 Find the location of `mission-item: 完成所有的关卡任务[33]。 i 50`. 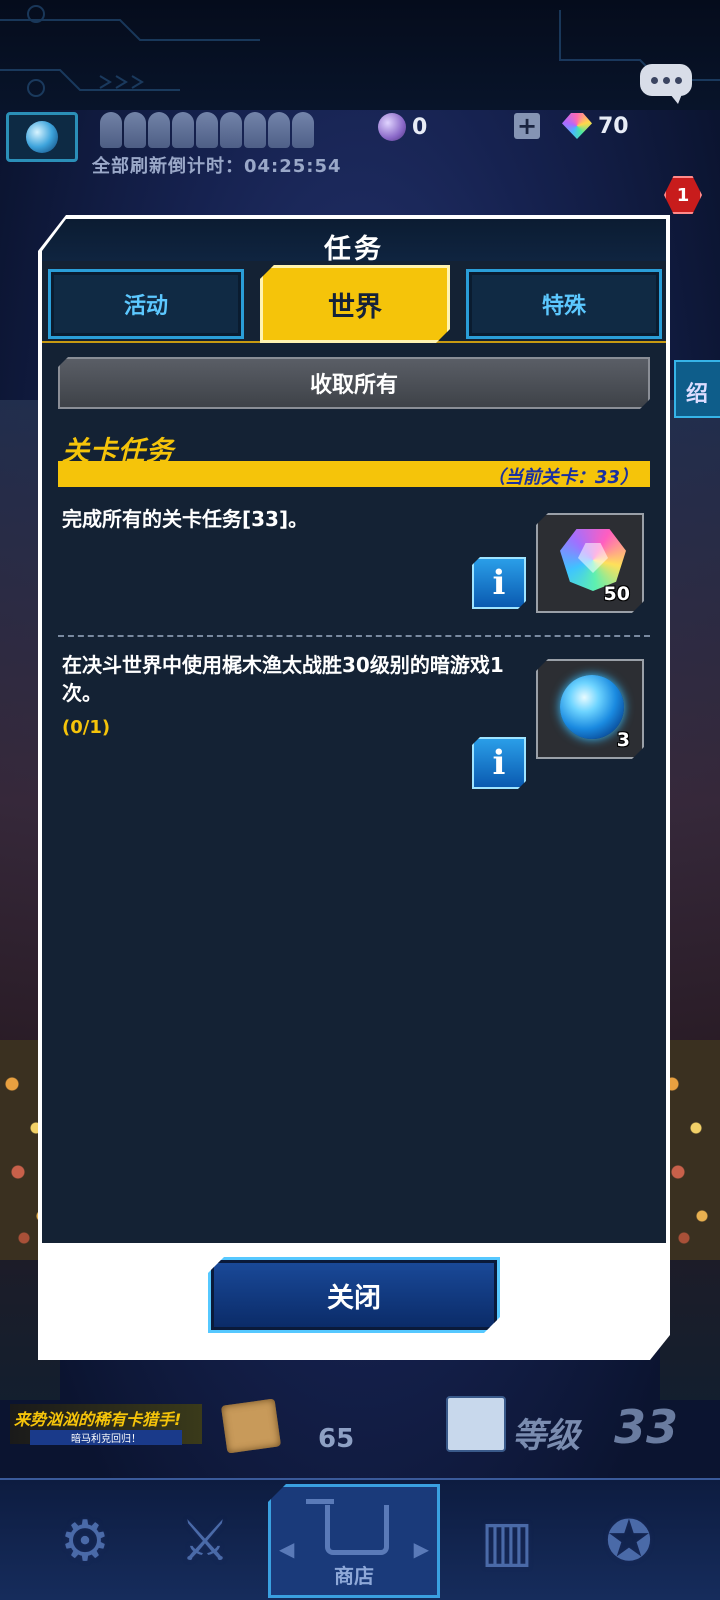

mission-item: 完成所有的关卡任务[33]。 i 50 is located at coordinates (354, 565).